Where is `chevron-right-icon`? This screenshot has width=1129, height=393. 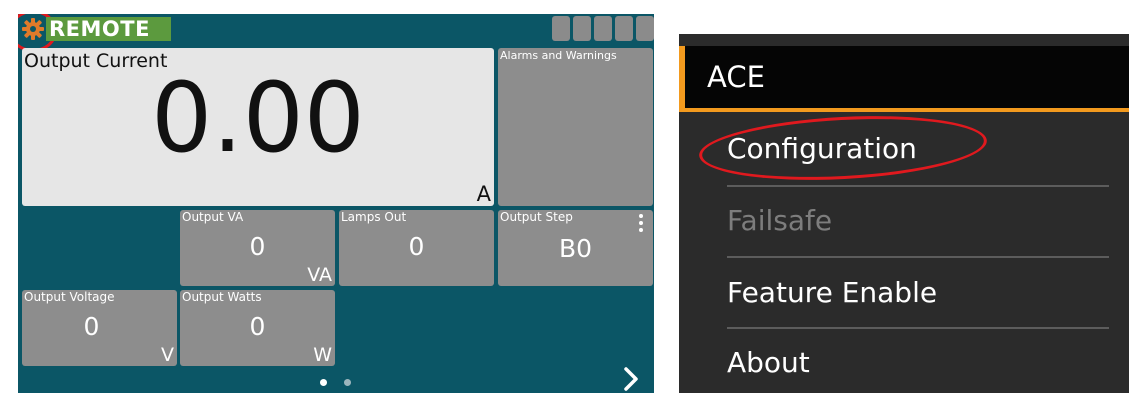
chevron-right-icon is located at coordinates (631, 379).